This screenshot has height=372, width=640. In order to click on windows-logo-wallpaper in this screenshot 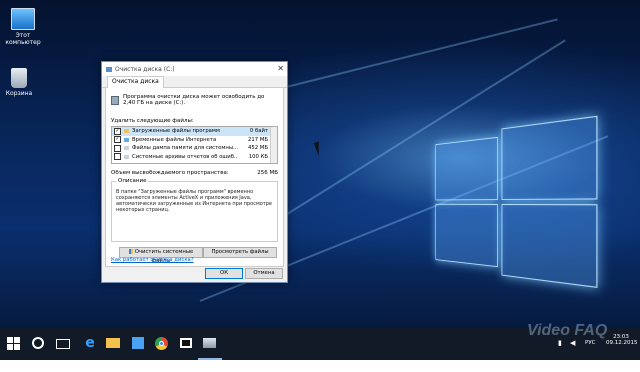, I will do `click(516, 203)`.